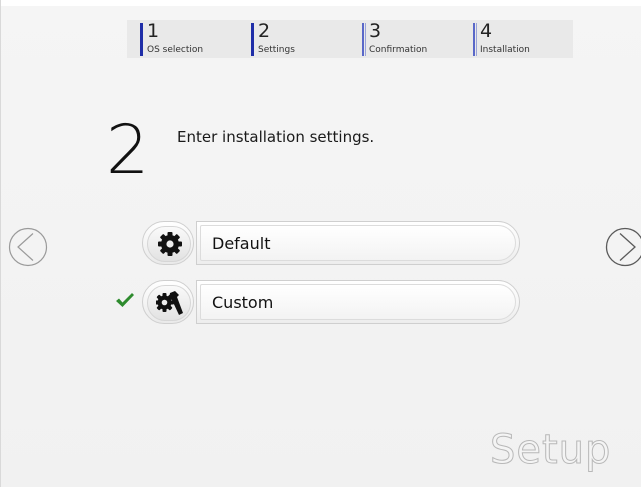  Describe the element at coordinates (128, 150) in the screenshot. I see `current-step-number: 2` at that location.